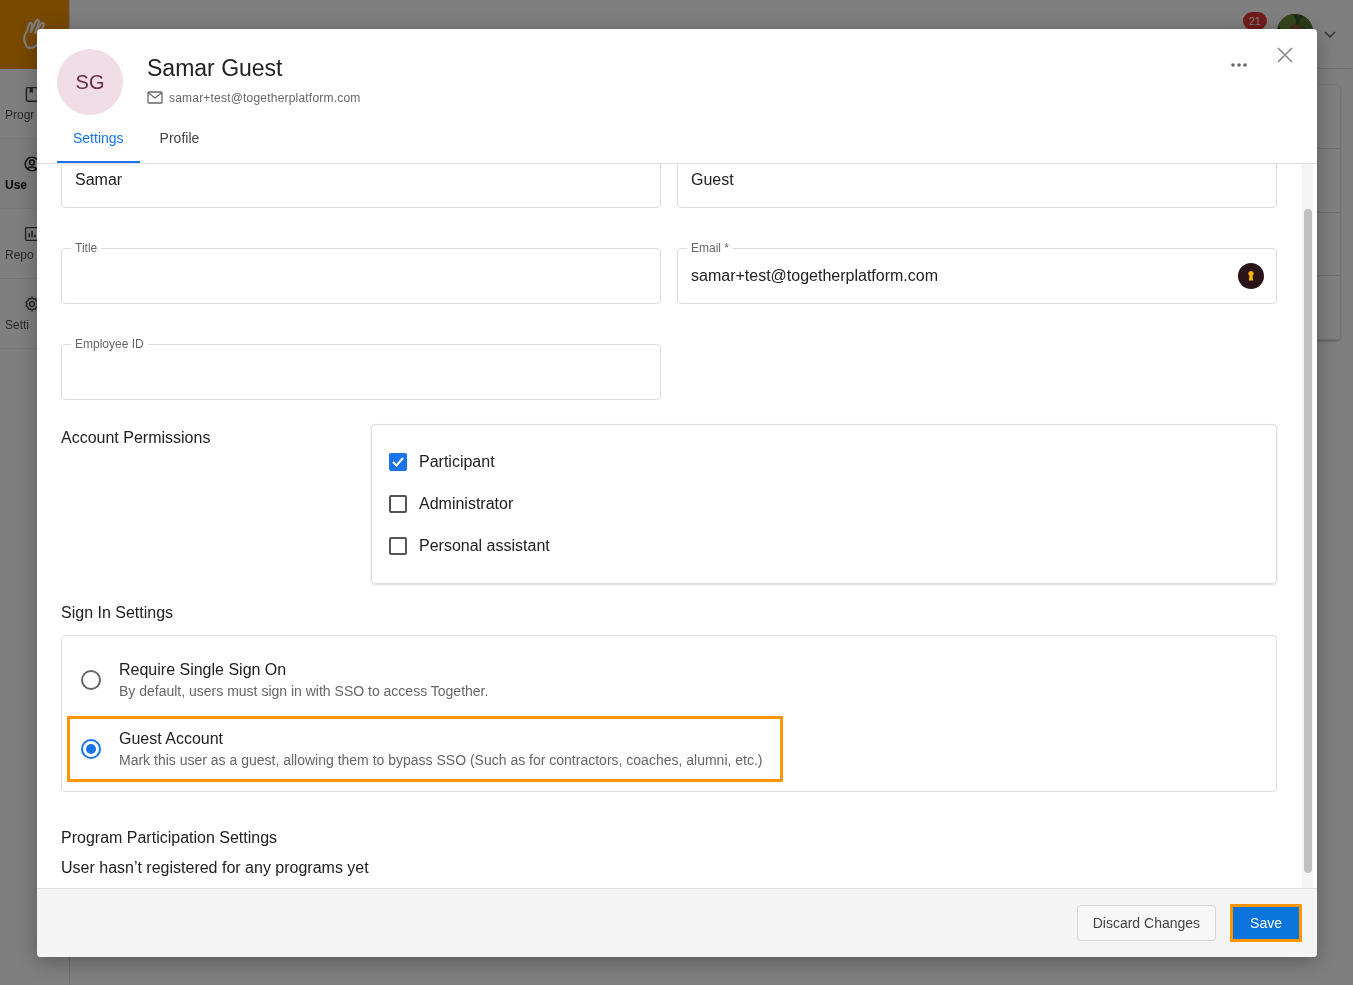  I want to click on option-description: By default, users must sign in with SSO to access Together., so click(304, 691).